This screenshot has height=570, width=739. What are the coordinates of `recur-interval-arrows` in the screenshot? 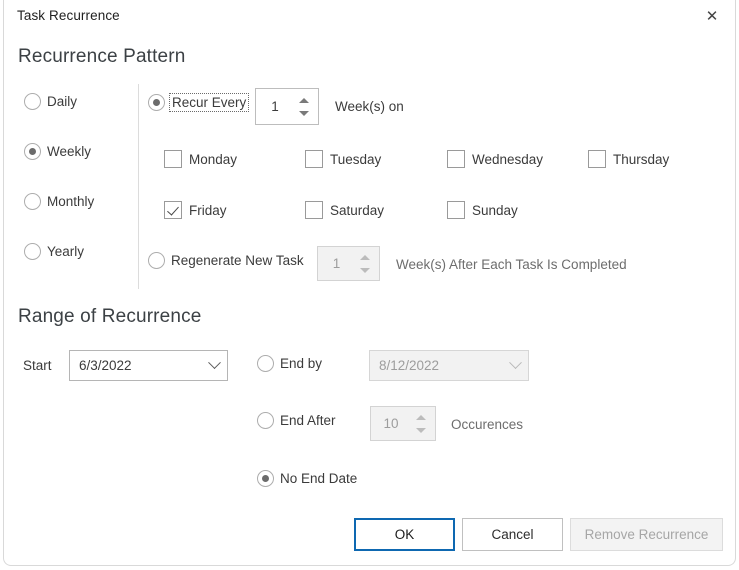 It's located at (306, 106).